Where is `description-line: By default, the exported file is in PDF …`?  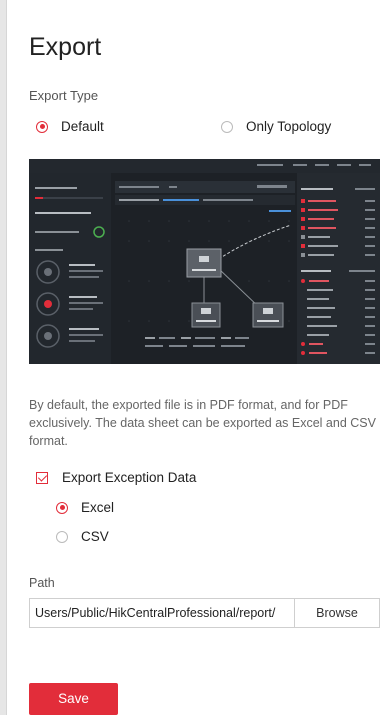
description-line: By default, the exported file is in PDF … is located at coordinates (188, 405).